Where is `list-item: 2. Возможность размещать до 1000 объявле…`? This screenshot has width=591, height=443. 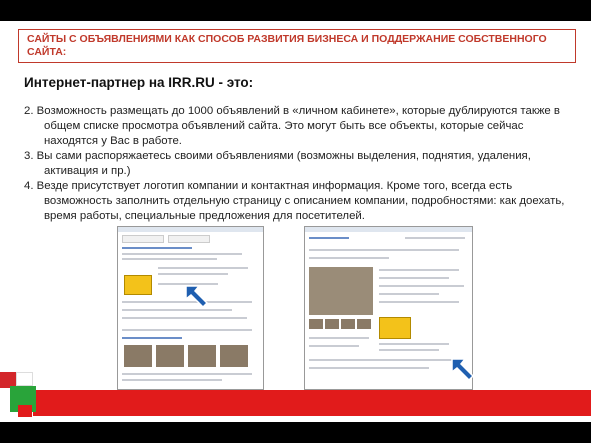
list-item: 2. Возможность размещать до 1000 объявле… is located at coordinates (292, 126).